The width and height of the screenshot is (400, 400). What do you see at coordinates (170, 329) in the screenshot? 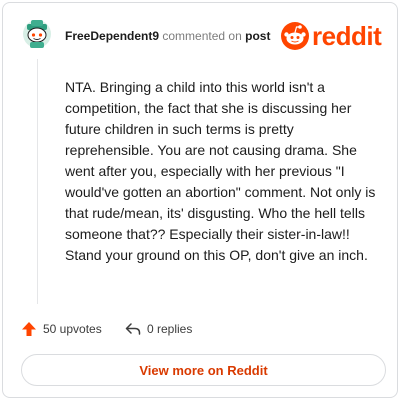
I see `reply-count: 0 replies` at bounding box center [170, 329].